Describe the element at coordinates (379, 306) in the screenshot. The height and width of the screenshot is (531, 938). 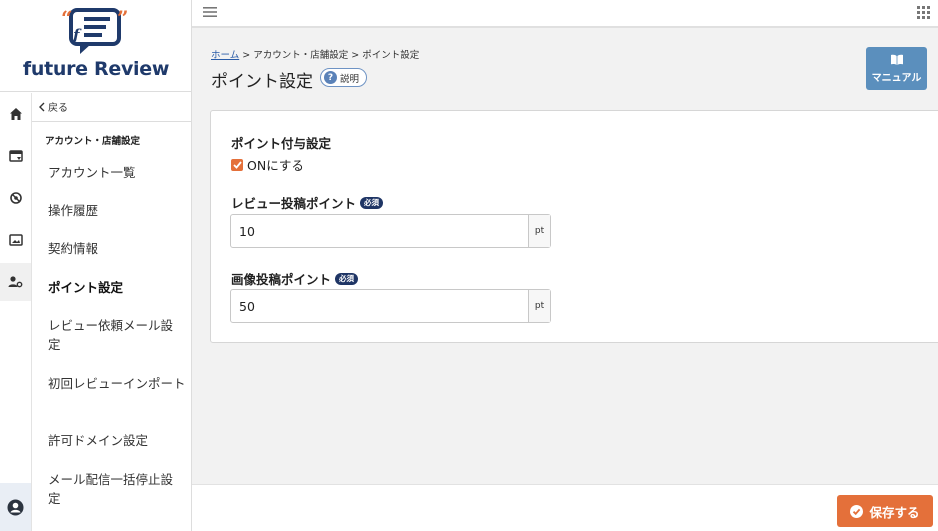
I see `image-points-input: 50` at that location.